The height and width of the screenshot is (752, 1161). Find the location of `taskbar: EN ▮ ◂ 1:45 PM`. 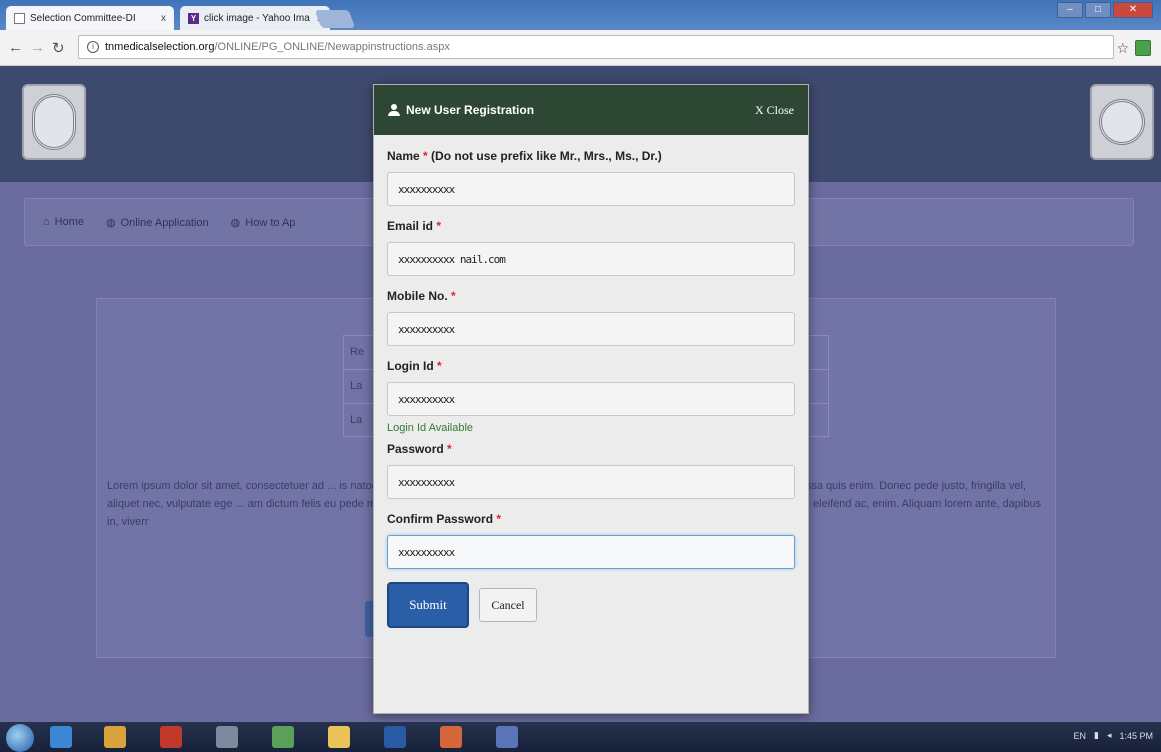

taskbar: EN ▮ ◂ 1:45 PM is located at coordinates (580, 737).